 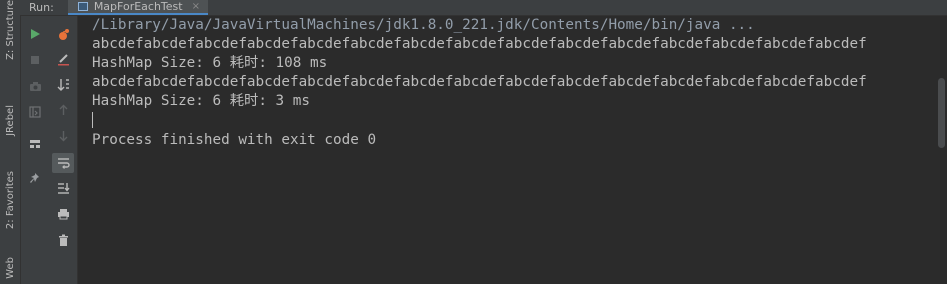 I want to click on scroll-to-end-button, so click(x=63, y=188).